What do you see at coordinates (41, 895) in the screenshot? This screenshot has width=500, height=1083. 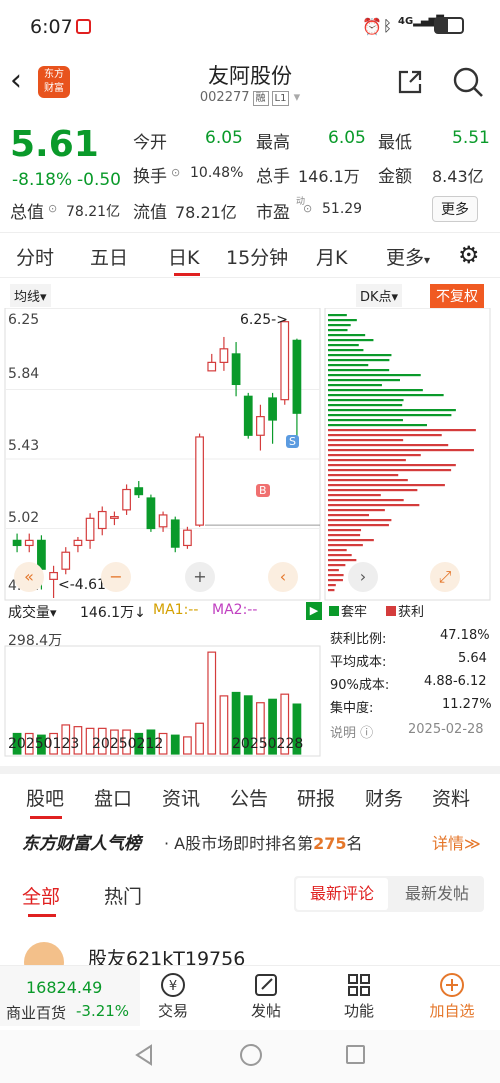 I see `tab-all: 全部` at bounding box center [41, 895].